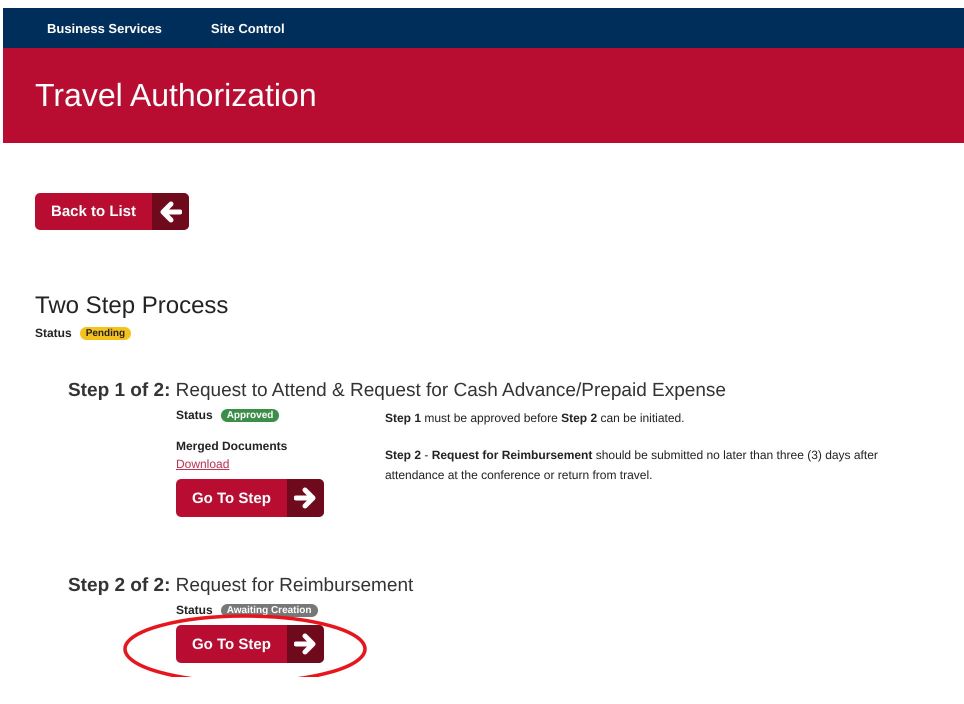  Describe the element at coordinates (535, 418) in the screenshot. I see `step-note: Step 1 must be approved before Step 2 can be initiated.` at that location.